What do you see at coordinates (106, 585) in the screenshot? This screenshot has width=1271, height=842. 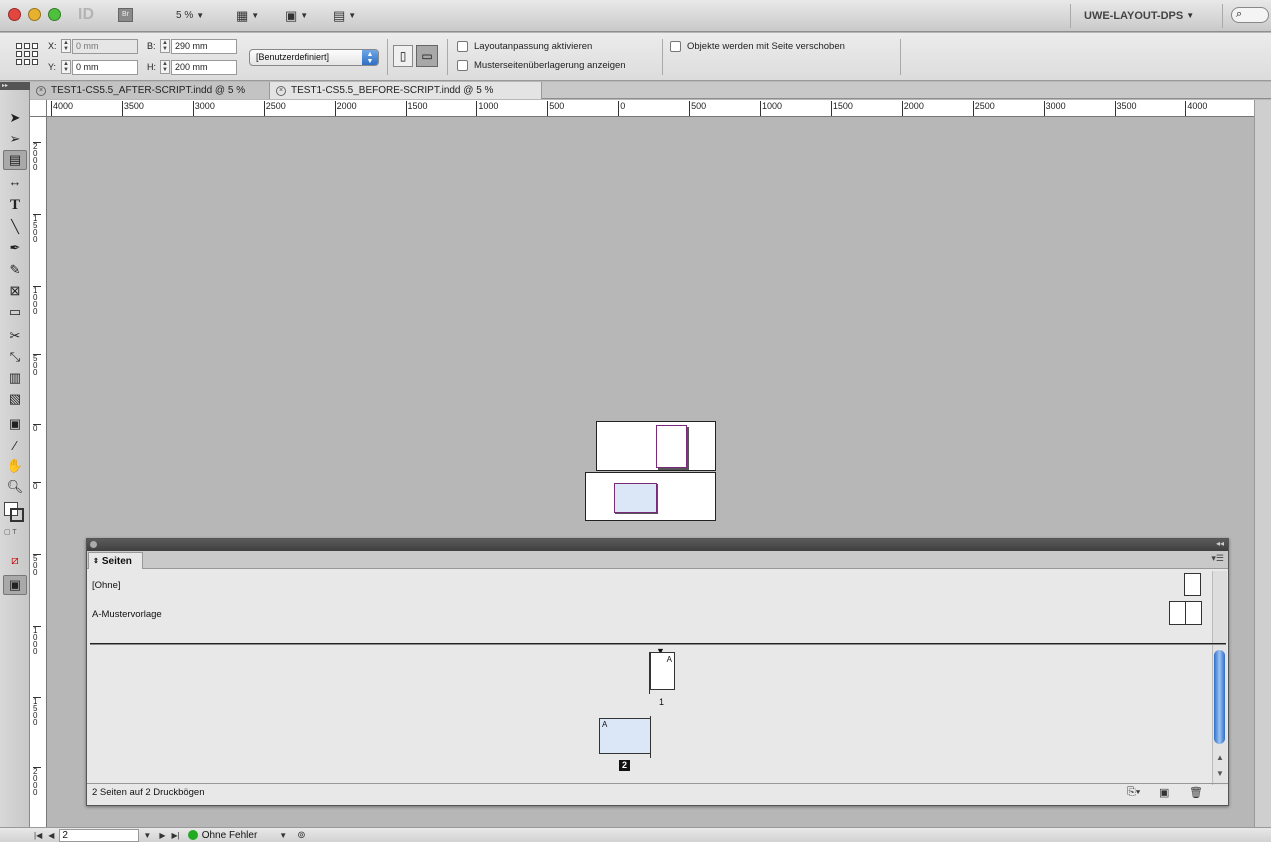 I see `master-none: [Ohne]` at bounding box center [106, 585].